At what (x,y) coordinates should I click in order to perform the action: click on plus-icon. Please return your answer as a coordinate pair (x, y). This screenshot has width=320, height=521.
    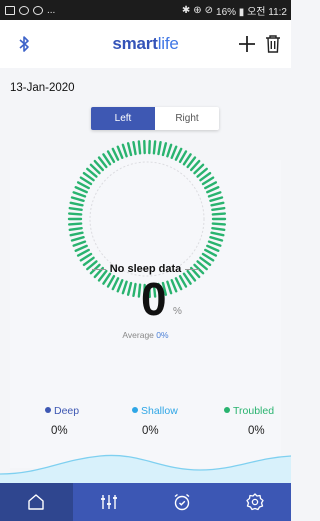
    Looking at the image, I should click on (247, 44).